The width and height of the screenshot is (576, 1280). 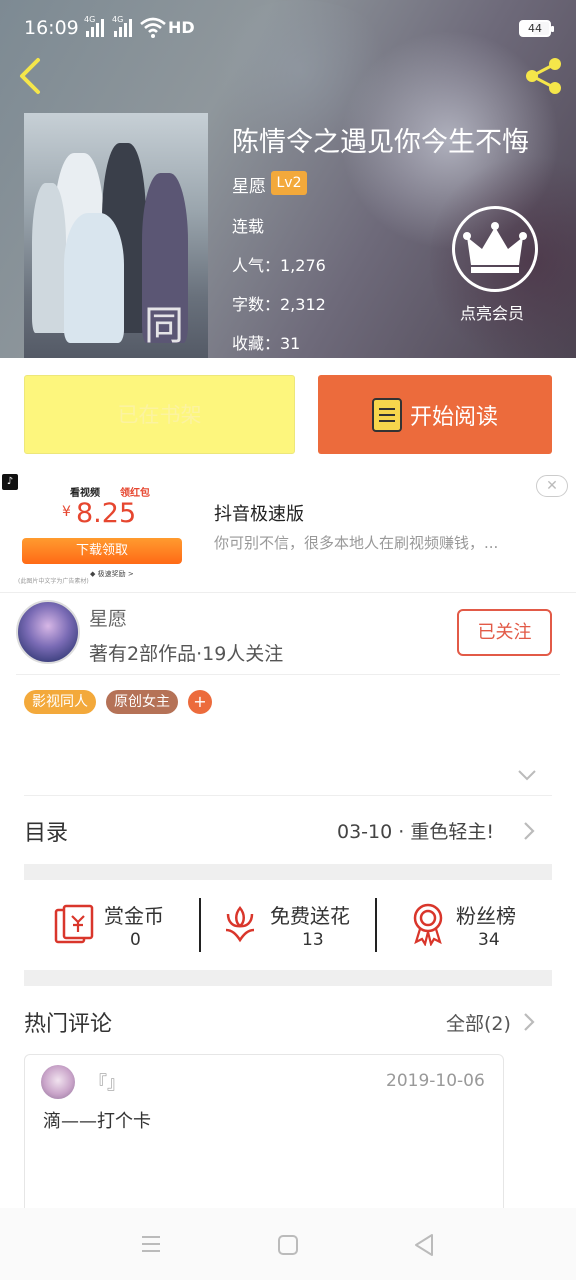 I want to click on free-flowers-value: 13, so click(x=313, y=940).